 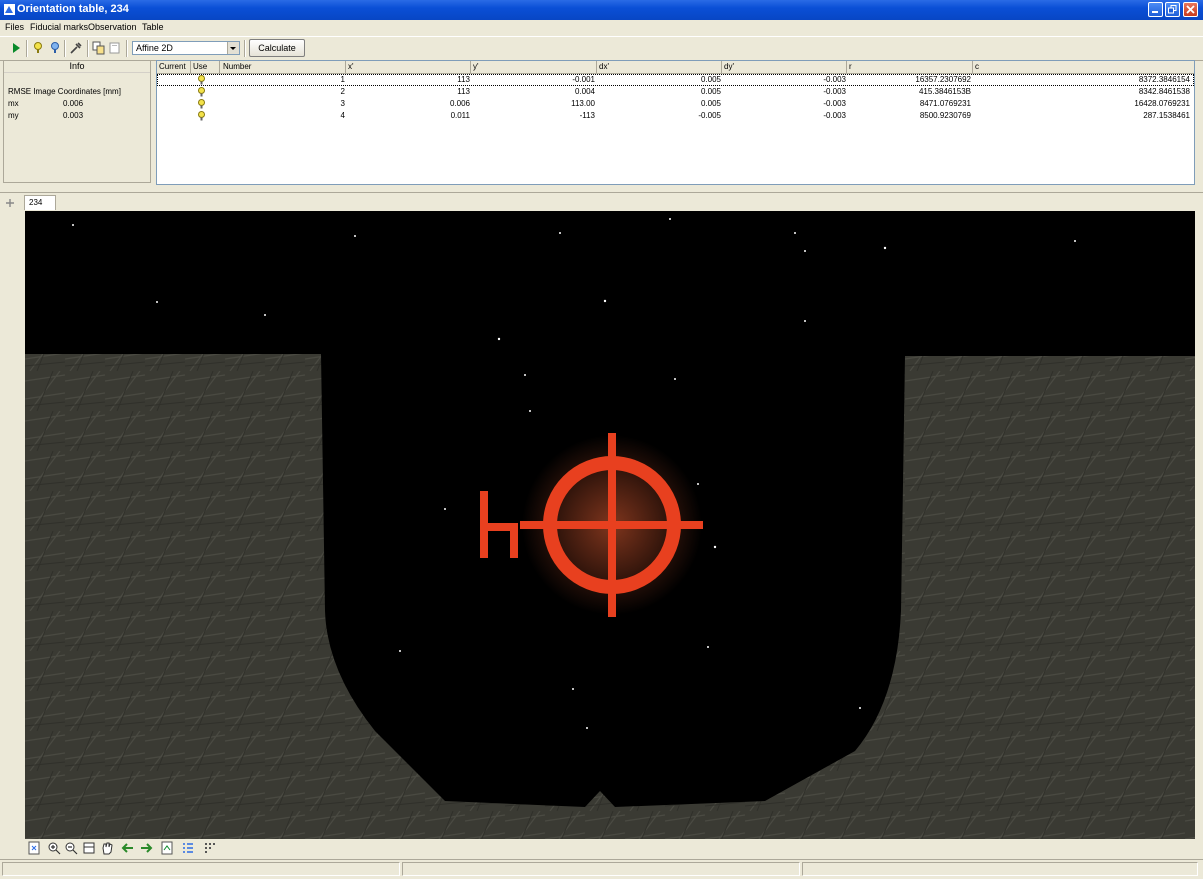 What do you see at coordinates (99, 48) in the screenshot?
I see `copy-icon` at bounding box center [99, 48].